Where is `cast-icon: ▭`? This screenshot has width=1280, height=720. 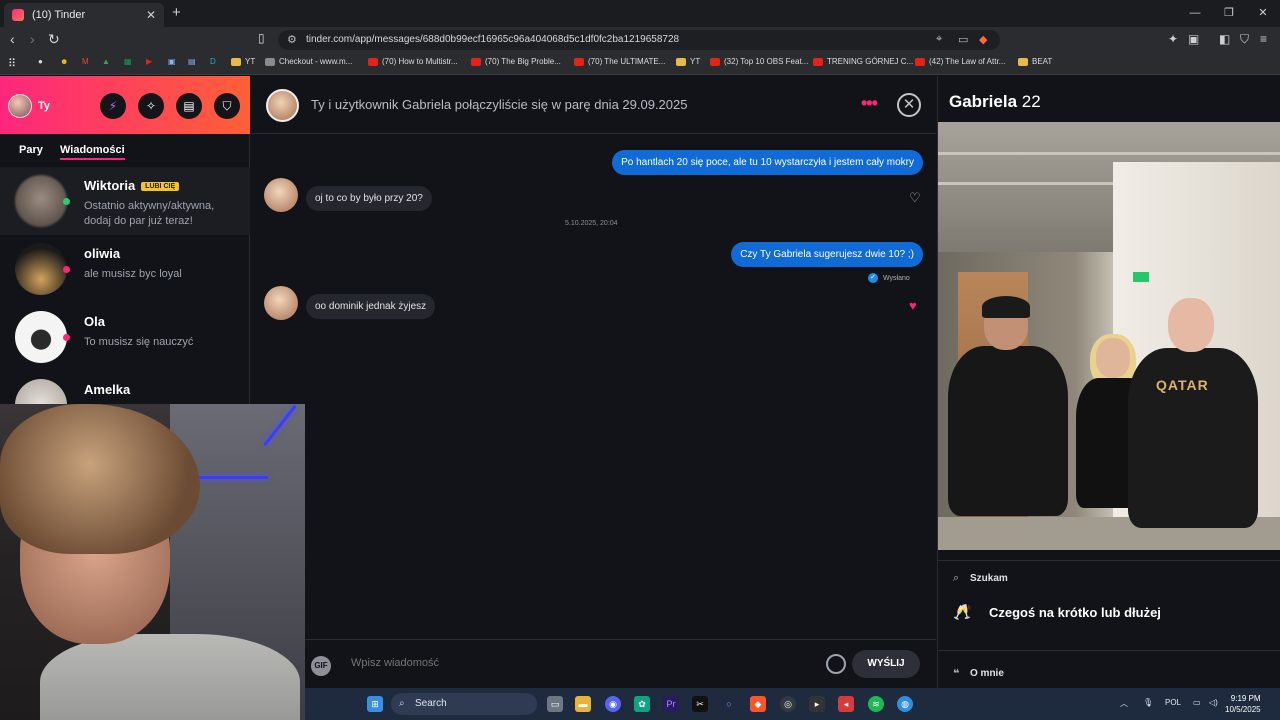
cast-icon: ▭ is located at coordinates (963, 39).